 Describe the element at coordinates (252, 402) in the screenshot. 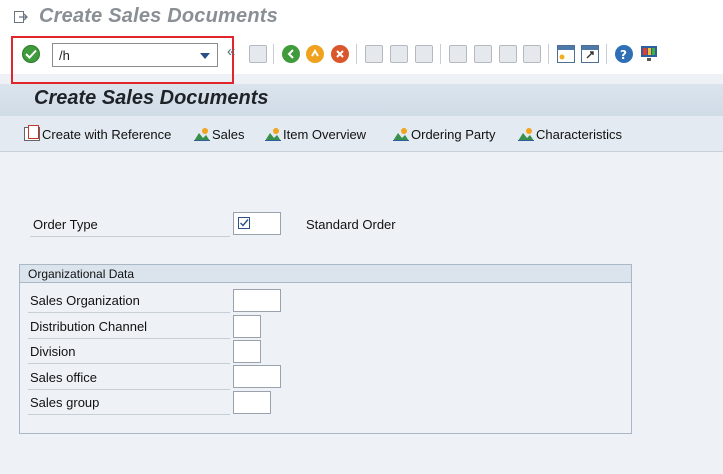

I see `sales-group-field` at that location.